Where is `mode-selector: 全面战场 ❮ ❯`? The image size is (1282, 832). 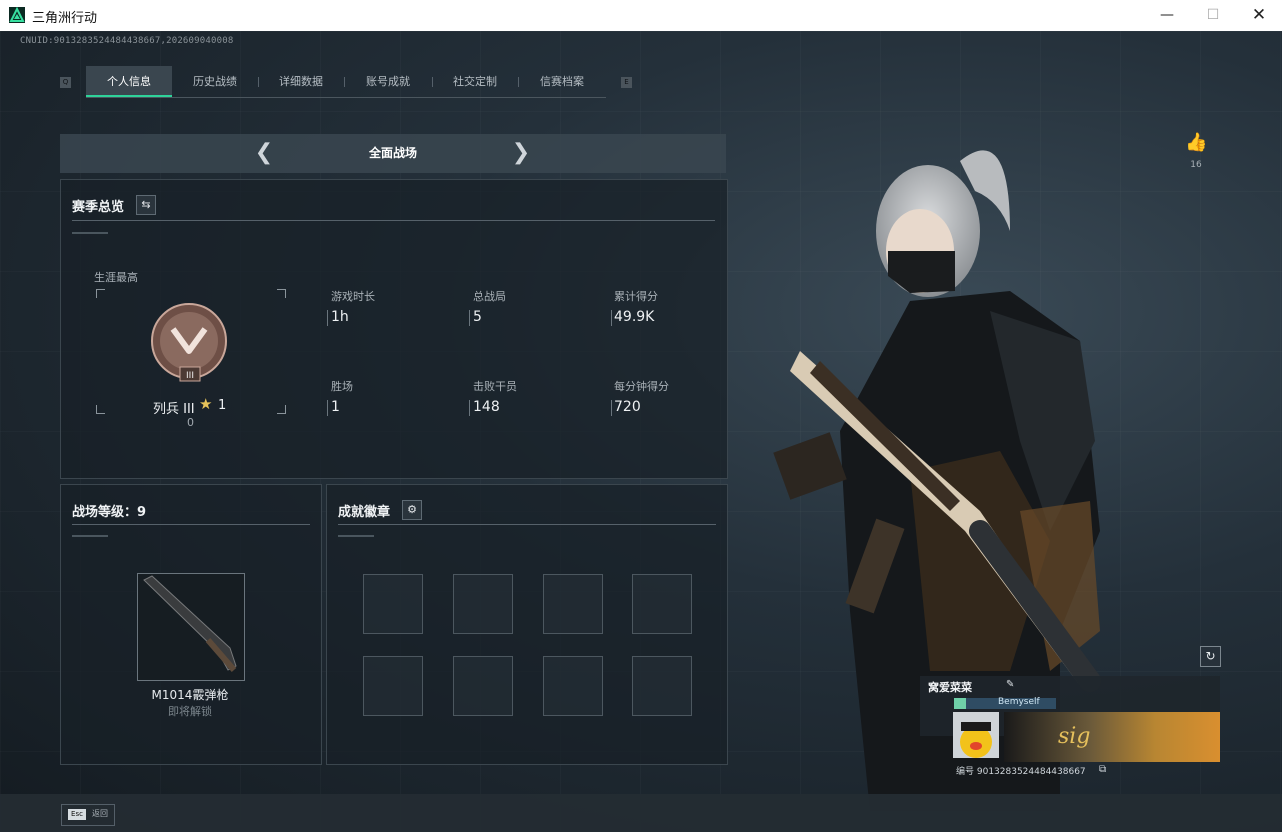
mode-selector: 全面战场 ❮ ❯ is located at coordinates (393, 153).